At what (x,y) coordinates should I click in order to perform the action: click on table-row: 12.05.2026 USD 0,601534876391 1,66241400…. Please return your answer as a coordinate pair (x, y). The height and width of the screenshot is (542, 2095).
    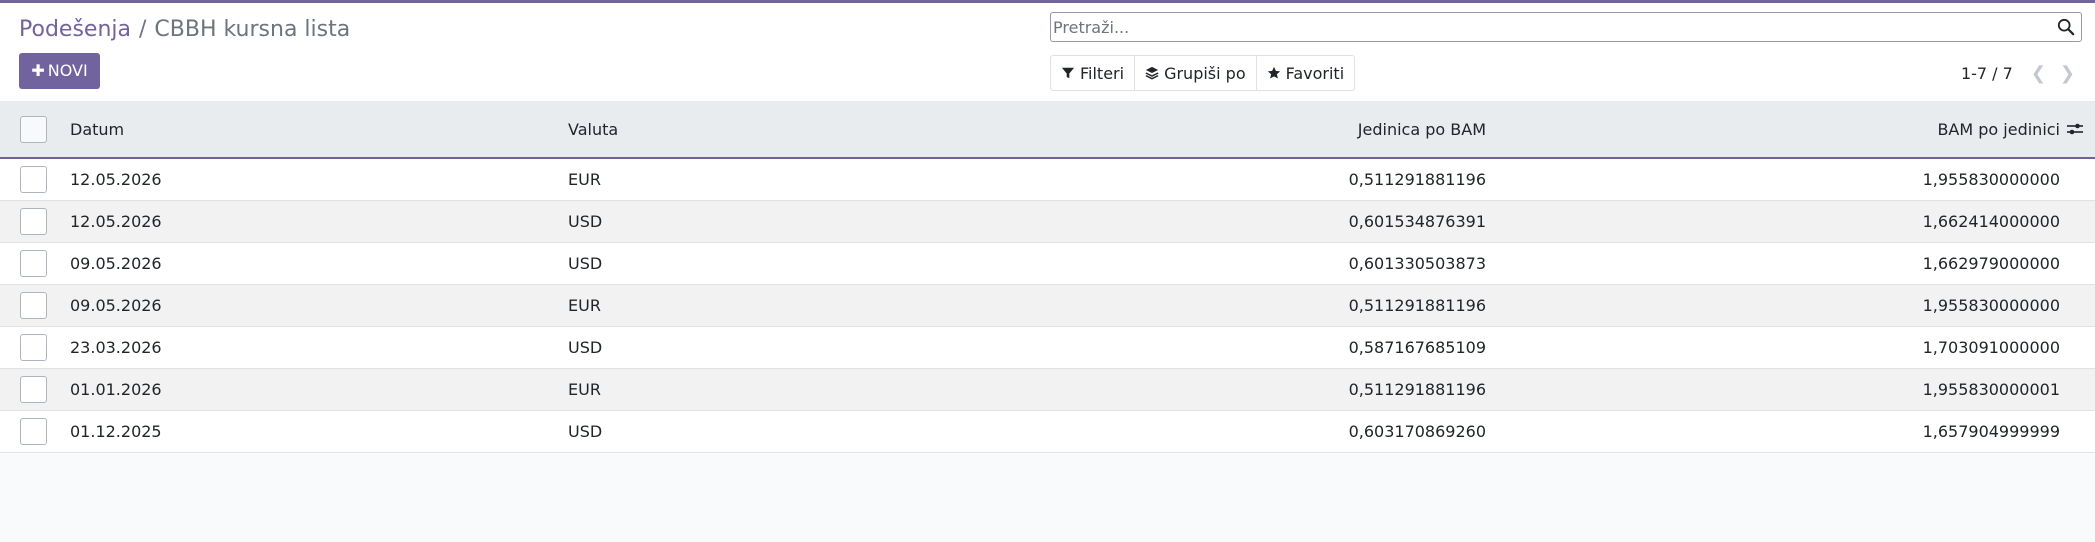
    Looking at the image, I should click on (1047, 221).